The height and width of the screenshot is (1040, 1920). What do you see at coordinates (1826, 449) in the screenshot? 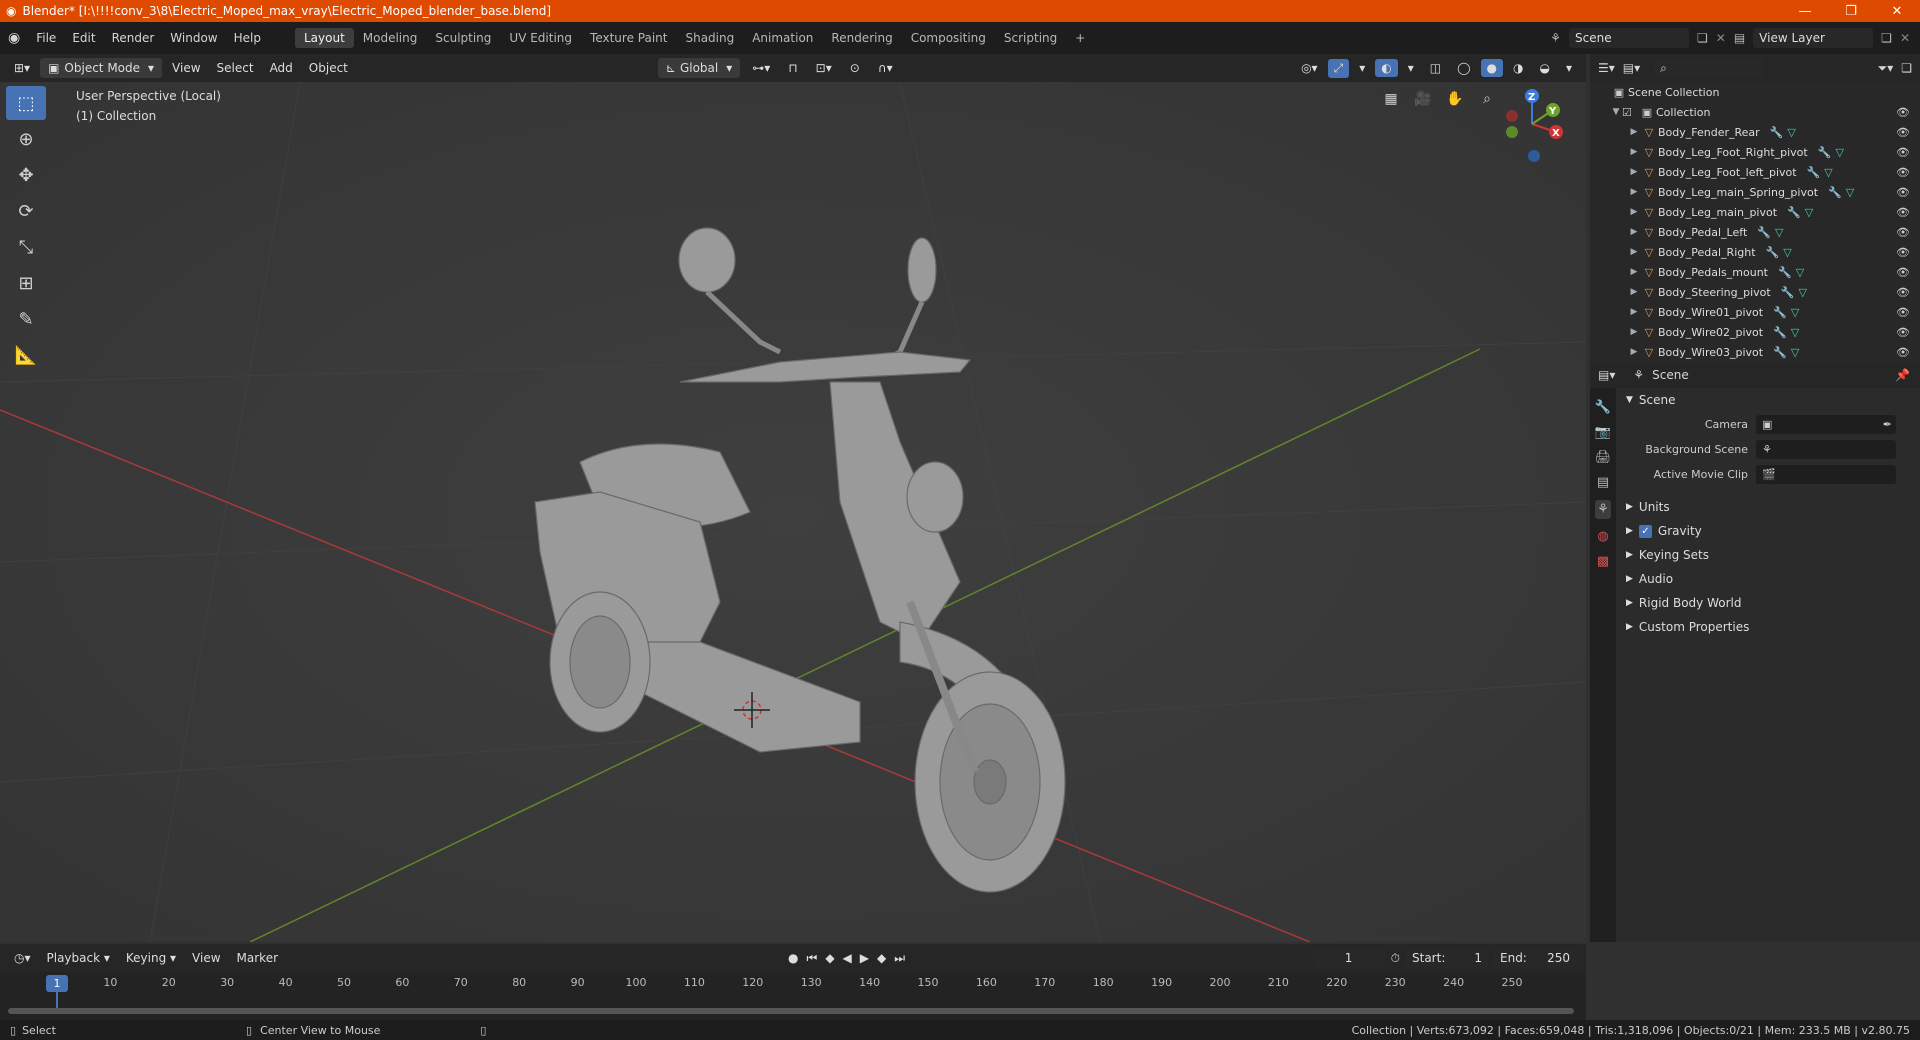
I see `background-scene-field: ⚘` at bounding box center [1826, 449].